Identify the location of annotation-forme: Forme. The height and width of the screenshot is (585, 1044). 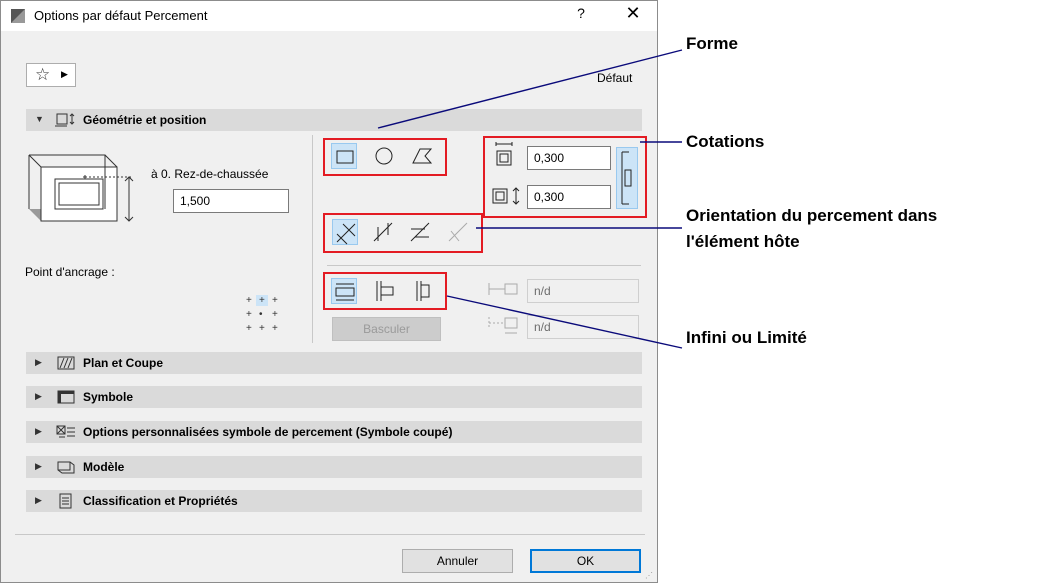
(712, 43).